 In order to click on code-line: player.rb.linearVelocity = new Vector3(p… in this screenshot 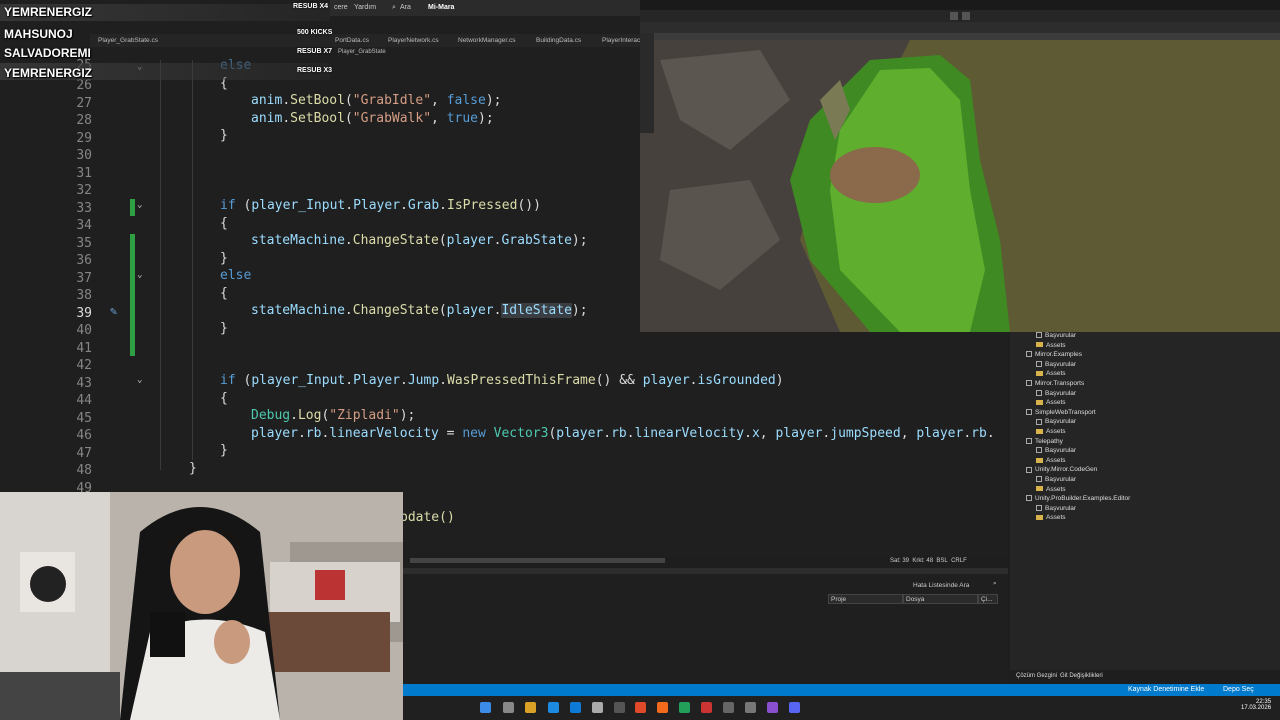, I will do `click(623, 433)`.